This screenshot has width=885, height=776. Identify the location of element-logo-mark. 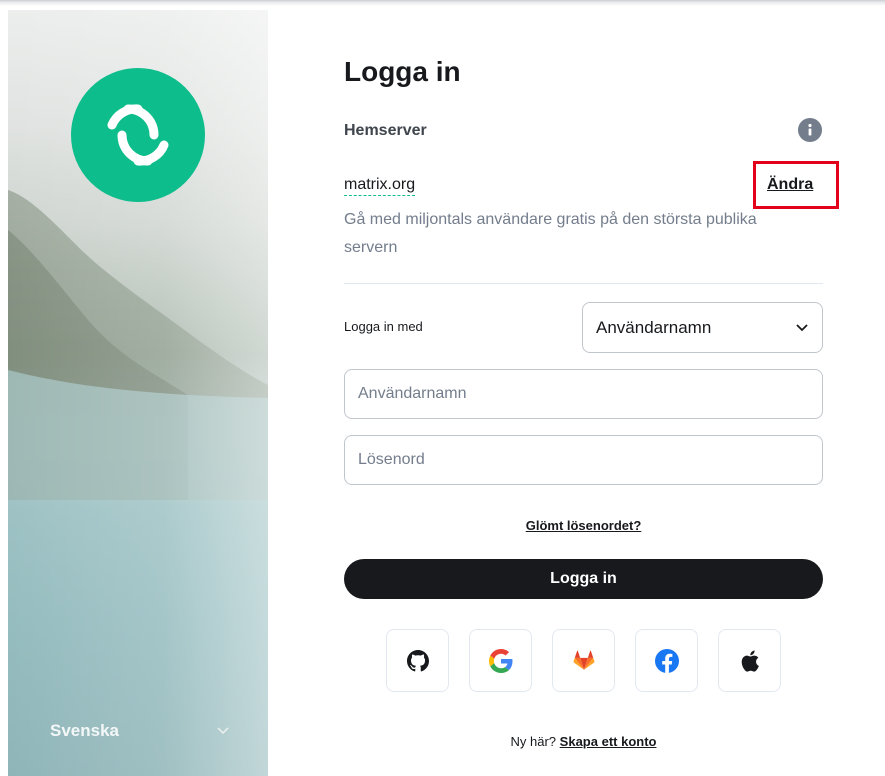
(138, 135).